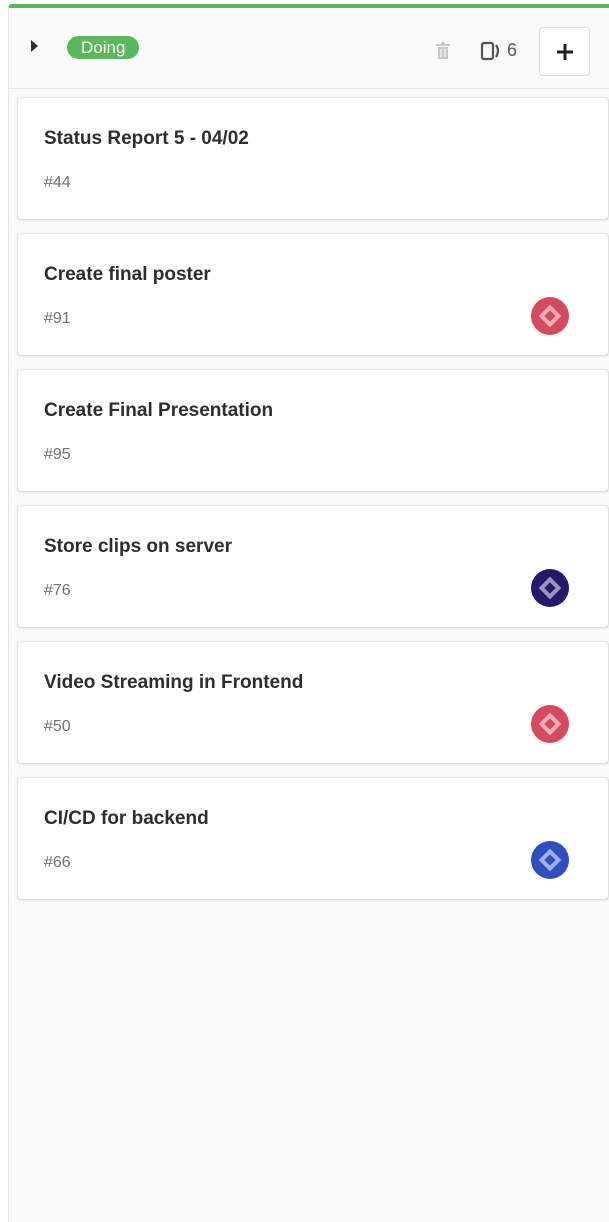  I want to click on issue-card: Store clips on server #76, so click(313, 566).